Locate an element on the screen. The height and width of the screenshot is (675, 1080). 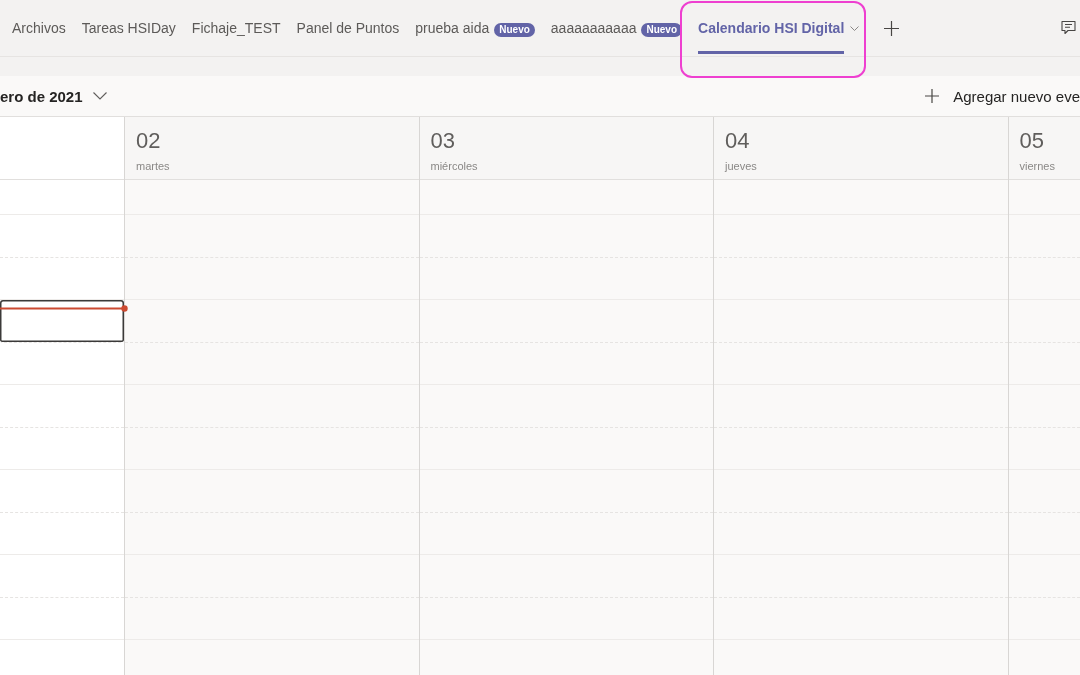
day-name: miércoles is located at coordinates (454, 166).